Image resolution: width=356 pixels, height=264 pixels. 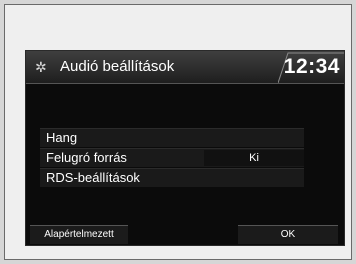 What do you see at coordinates (93, 177) in the screenshot?
I see `menu-item-label: RDS-beállítások` at bounding box center [93, 177].